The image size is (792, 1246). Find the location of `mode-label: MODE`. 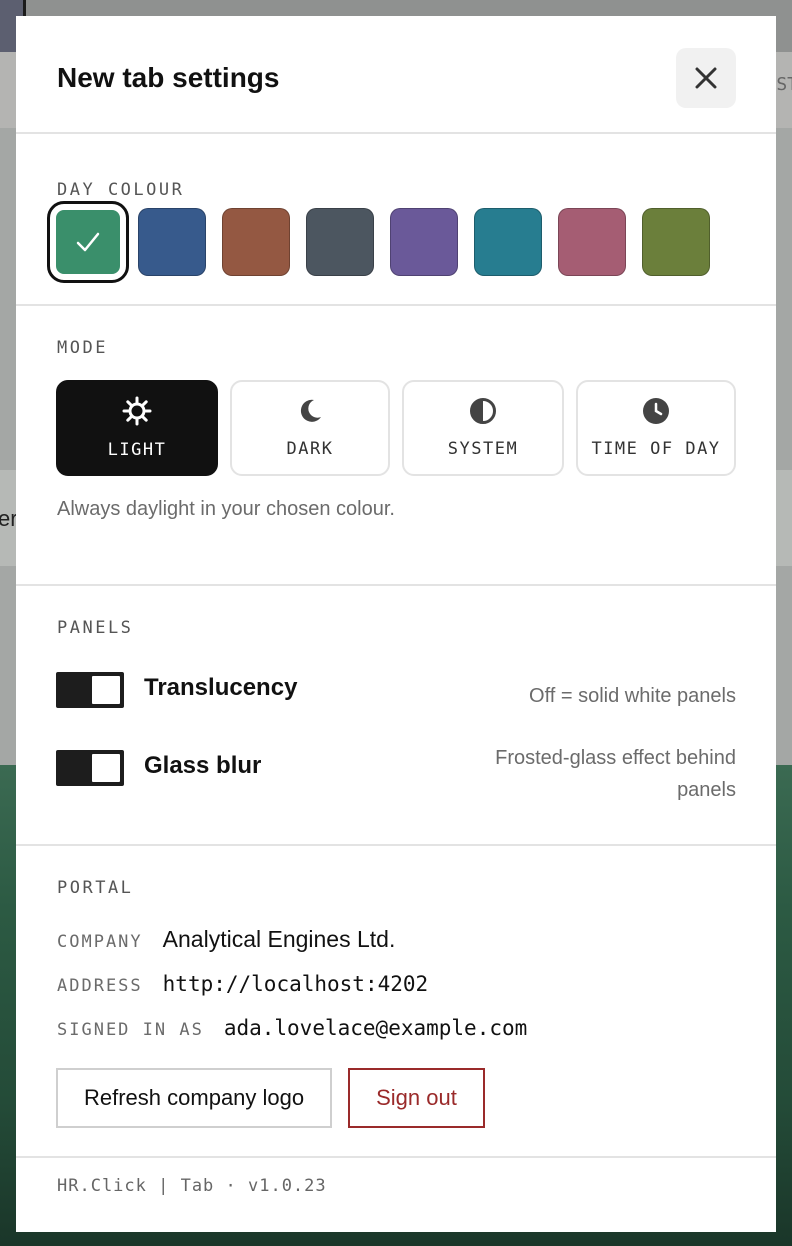

mode-label: MODE is located at coordinates (82, 348).